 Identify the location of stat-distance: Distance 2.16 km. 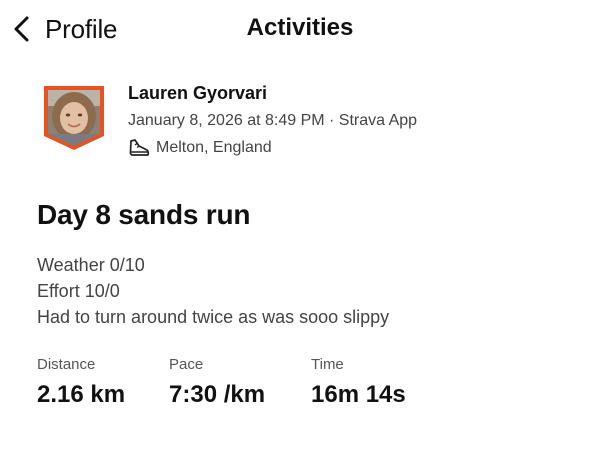
(81, 382).